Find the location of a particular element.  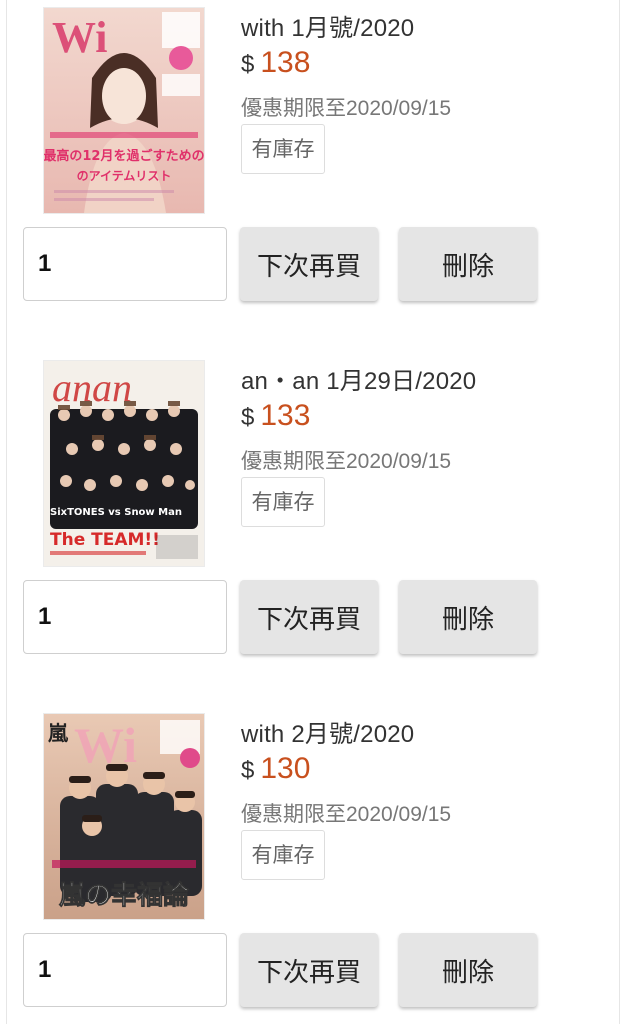

product-title: an・an 1月29日/2020 is located at coordinates (358, 378).